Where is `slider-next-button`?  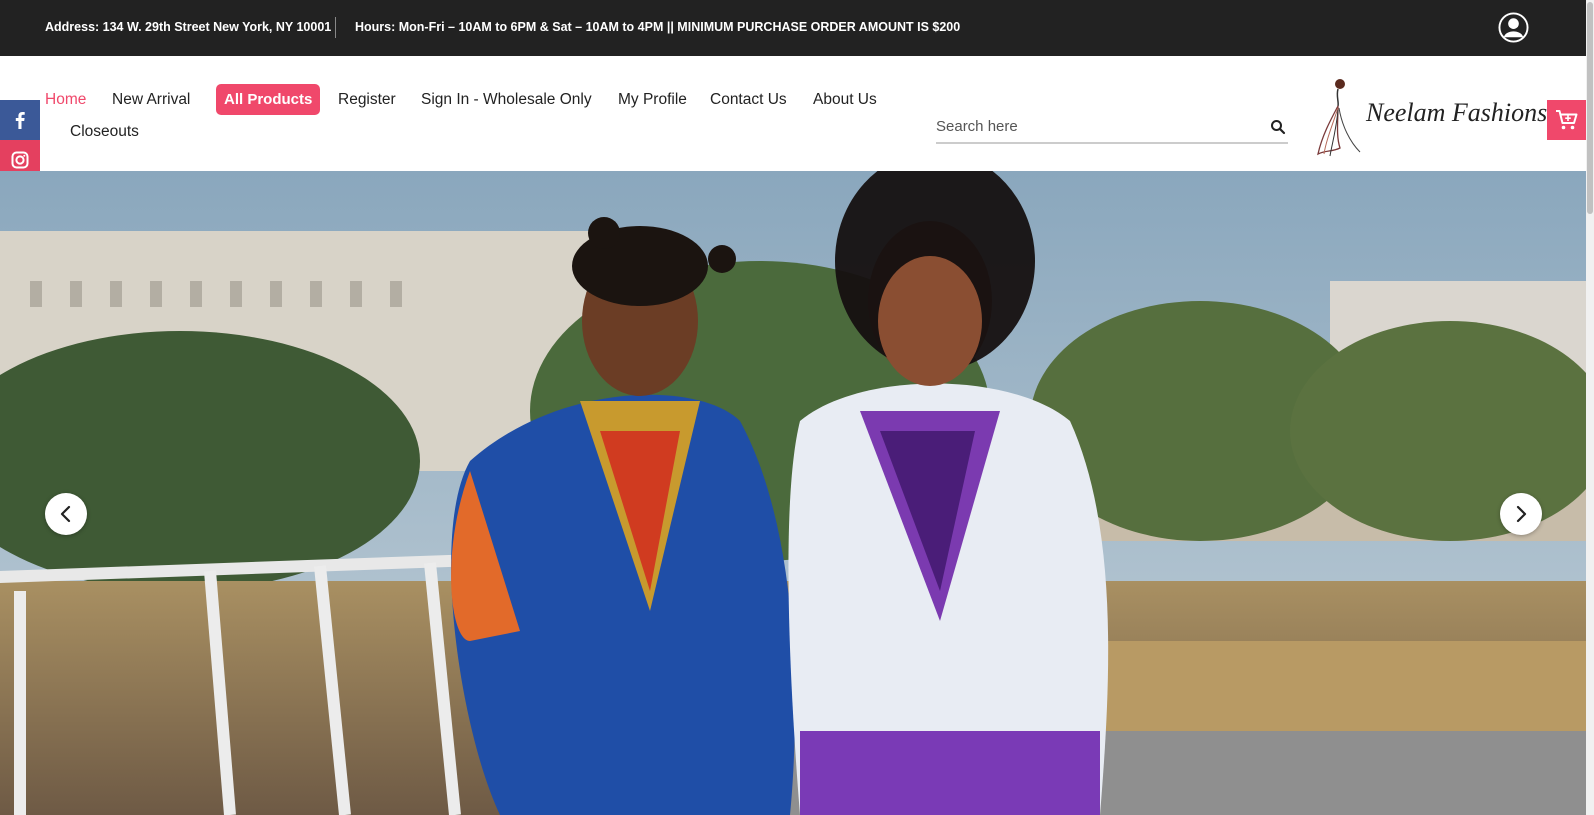 slider-next-button is located at coordinates (1521, 514).